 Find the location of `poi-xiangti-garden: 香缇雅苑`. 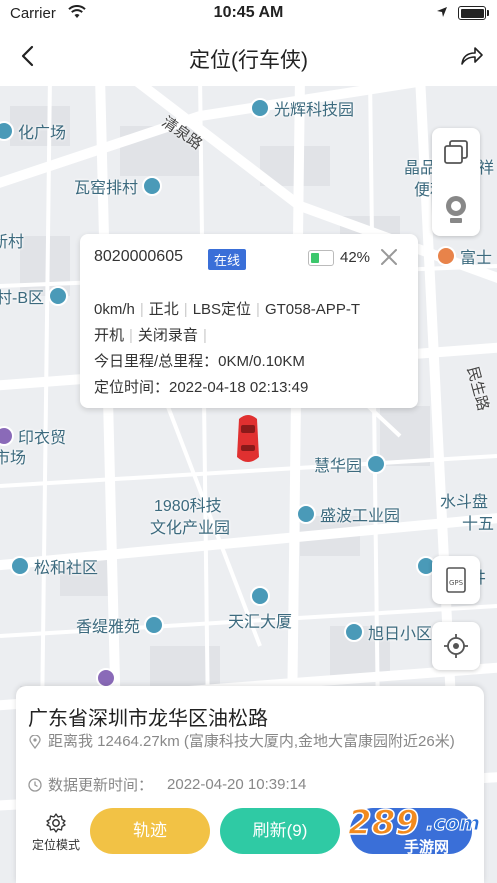

poi-xiangti-garden: 香缇雅苑 is located at coordinates (120, 625).